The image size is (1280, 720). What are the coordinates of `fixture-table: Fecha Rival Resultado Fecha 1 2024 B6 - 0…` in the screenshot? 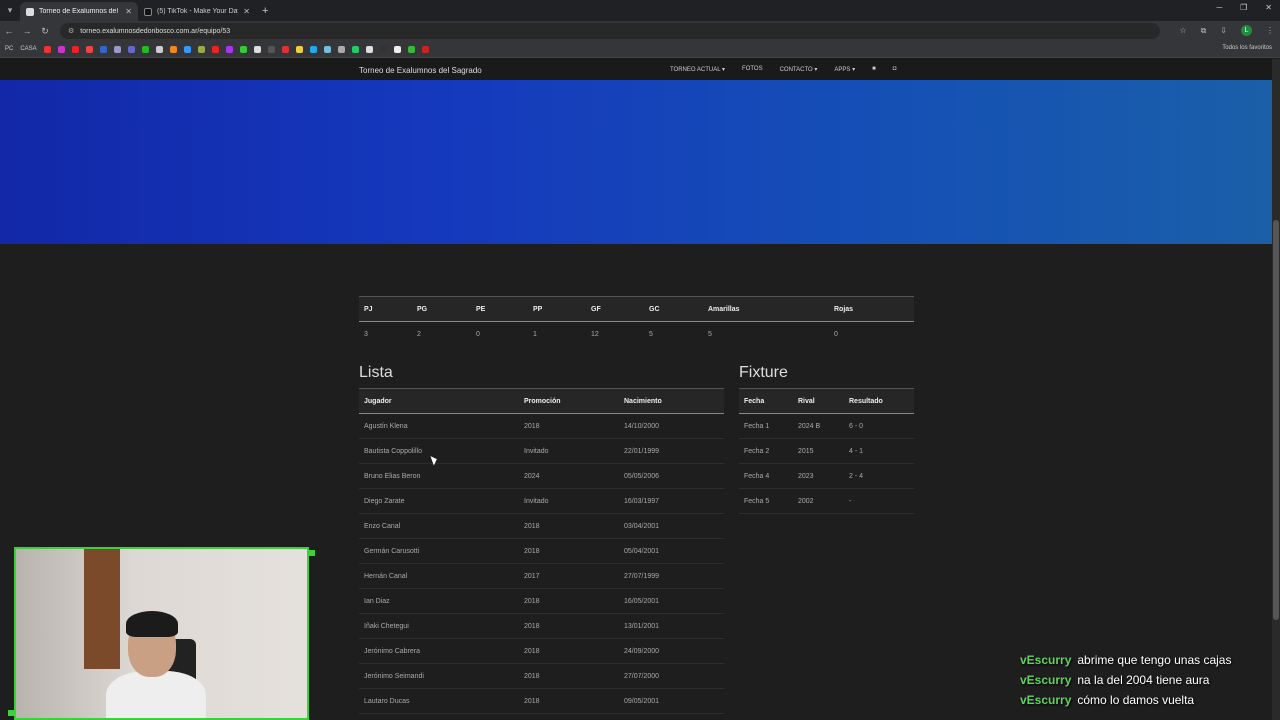 It's located at (826, 451).